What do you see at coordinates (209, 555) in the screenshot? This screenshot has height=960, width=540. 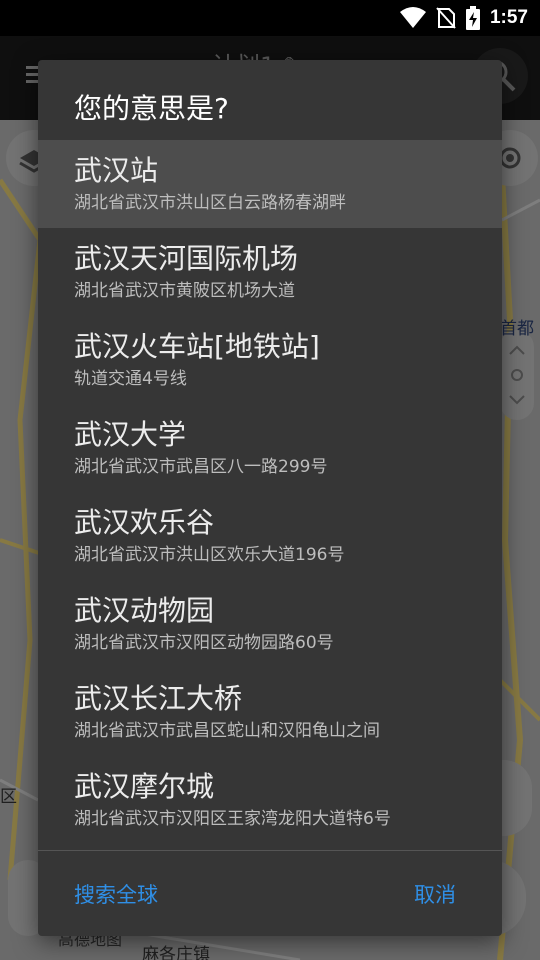 I see `item-address: 湖北省武汉市洪山区欢乐大道196号` at bounding box center [209, 555].